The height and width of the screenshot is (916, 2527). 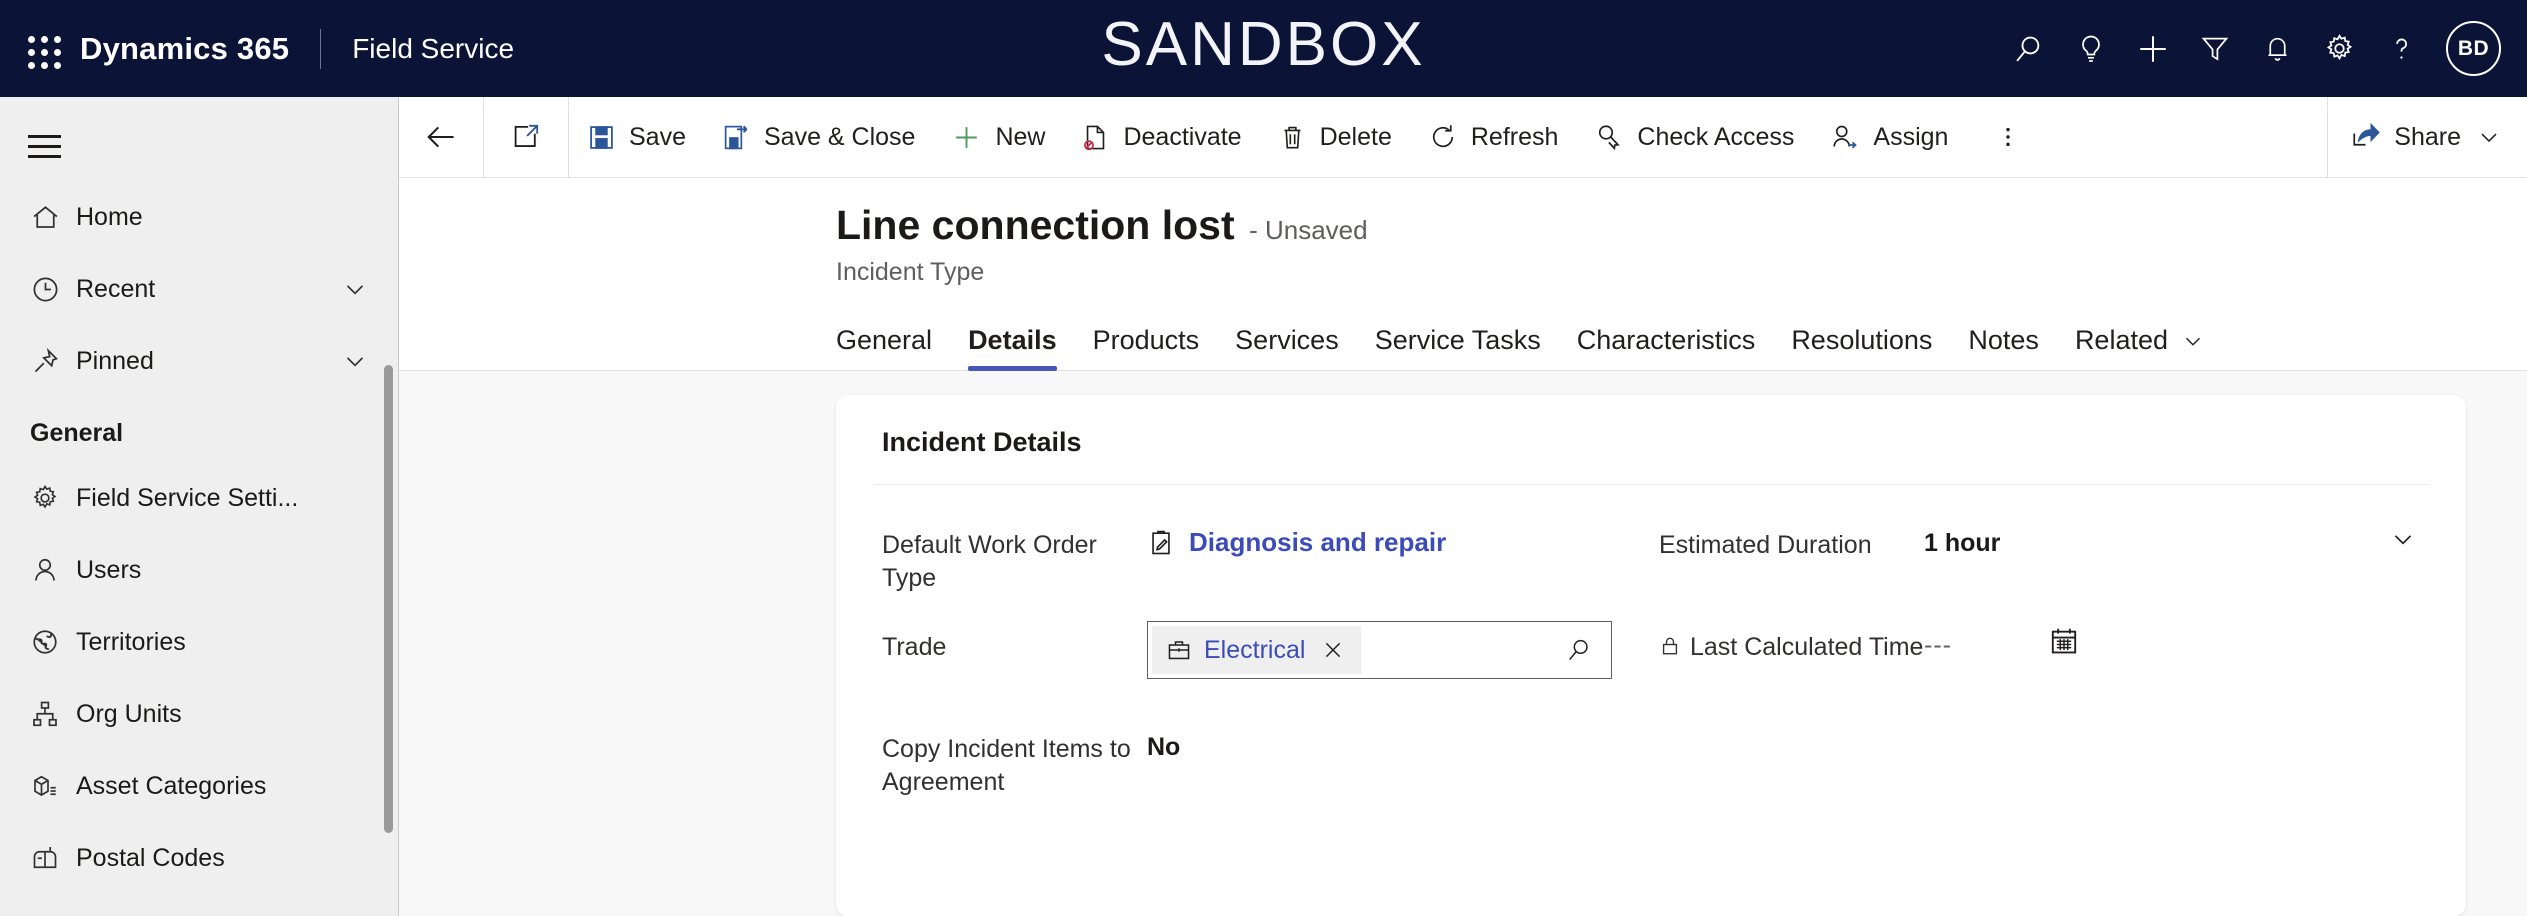 I want to click on deactivate-icon, so click(x=1095, y=137).